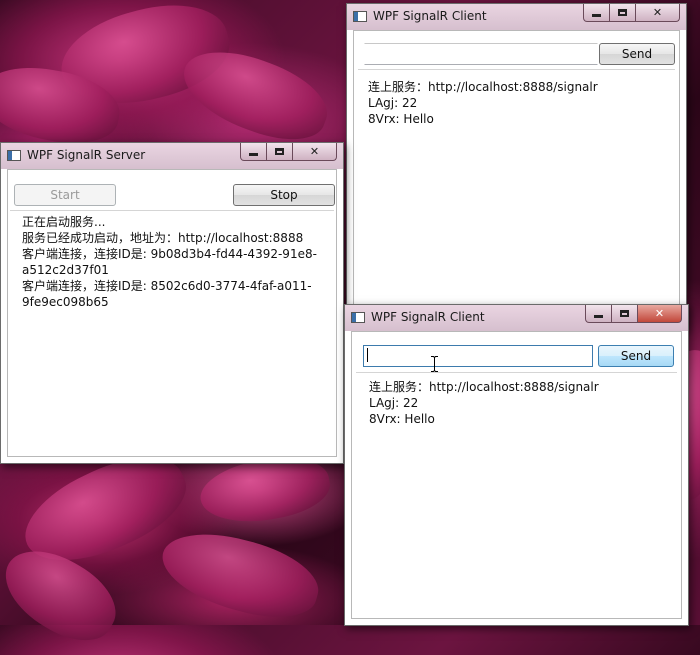 The image size is (700, 655). I want to click on client-titlebar-bottom: WPF SignalR Client ✕, so click(516, 318).